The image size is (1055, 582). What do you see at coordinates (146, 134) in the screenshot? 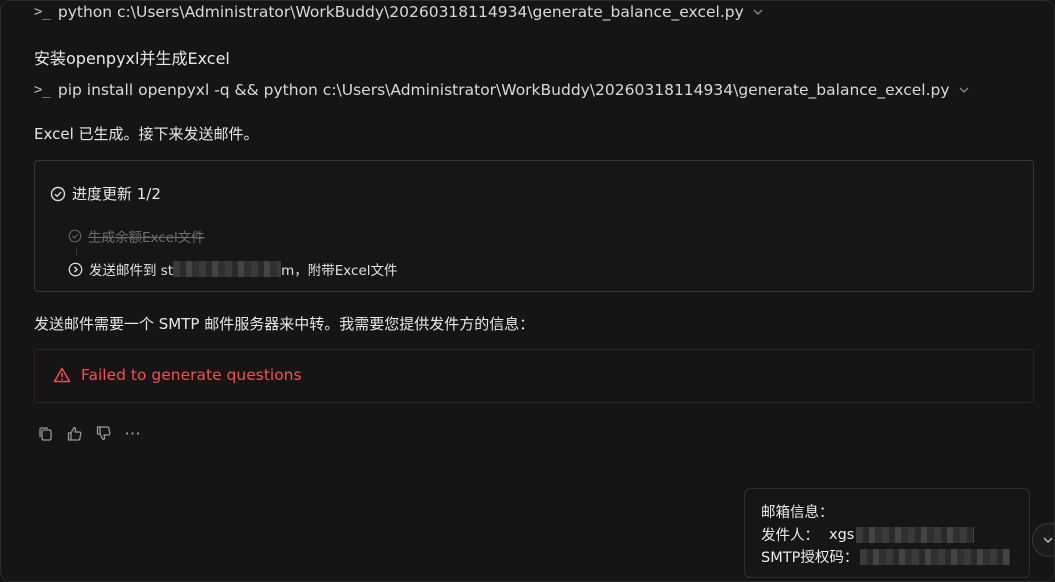
I see `excel-done-message: Excel 已生成。接下来发送邮件。` at bounding box center [146, 134].